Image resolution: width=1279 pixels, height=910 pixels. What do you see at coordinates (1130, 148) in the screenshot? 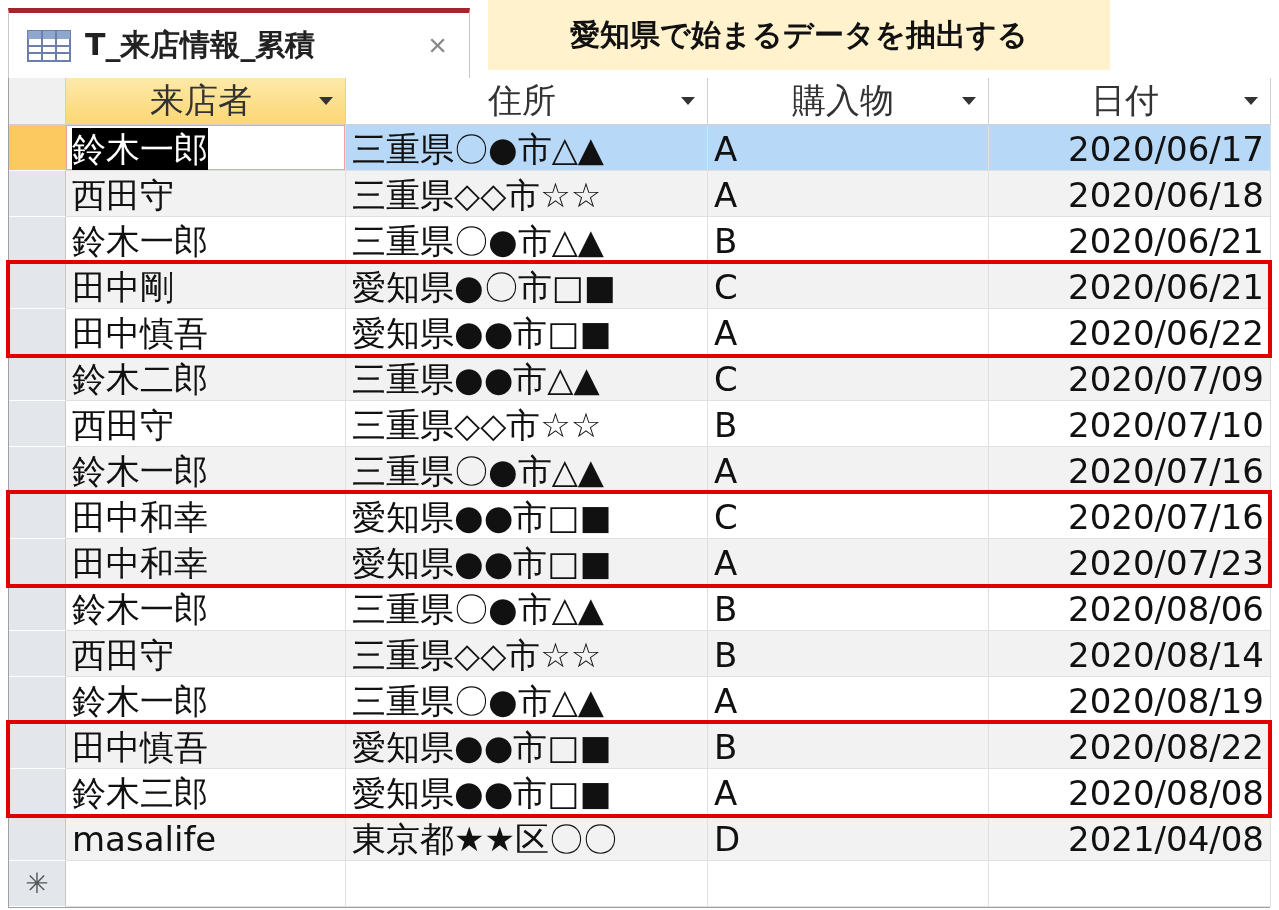
I see `table-cell: 2020/06/17` at bounding box center [1130, 148].